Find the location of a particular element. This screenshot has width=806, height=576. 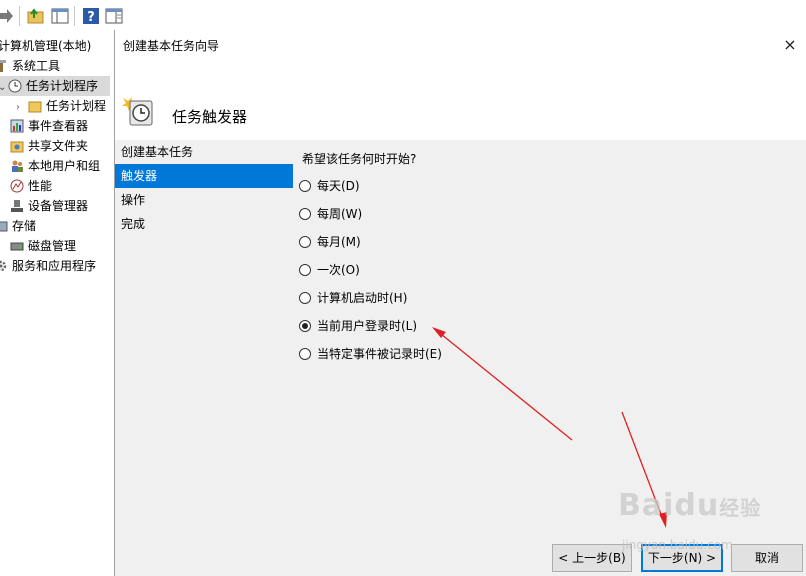

storage-icon is located at coordinates (4, 226).